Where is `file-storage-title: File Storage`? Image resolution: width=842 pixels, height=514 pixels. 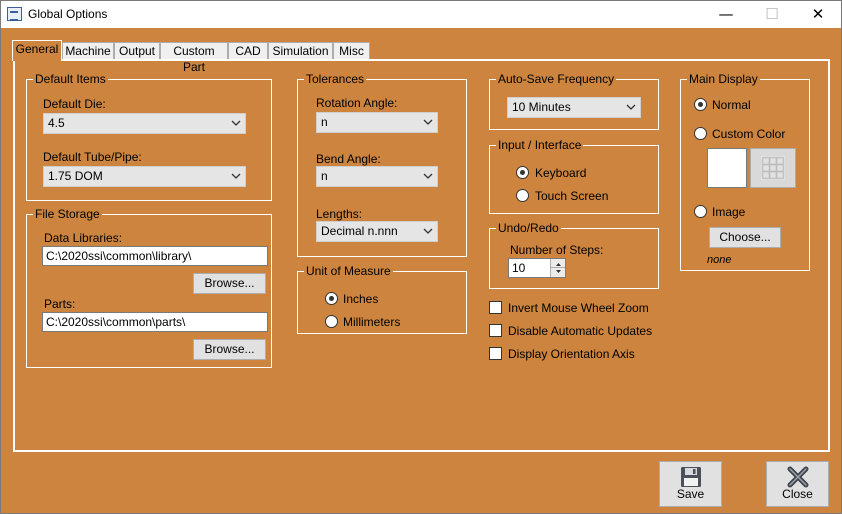 file-storage-title: File Storage is located at coordinates (67, 214).